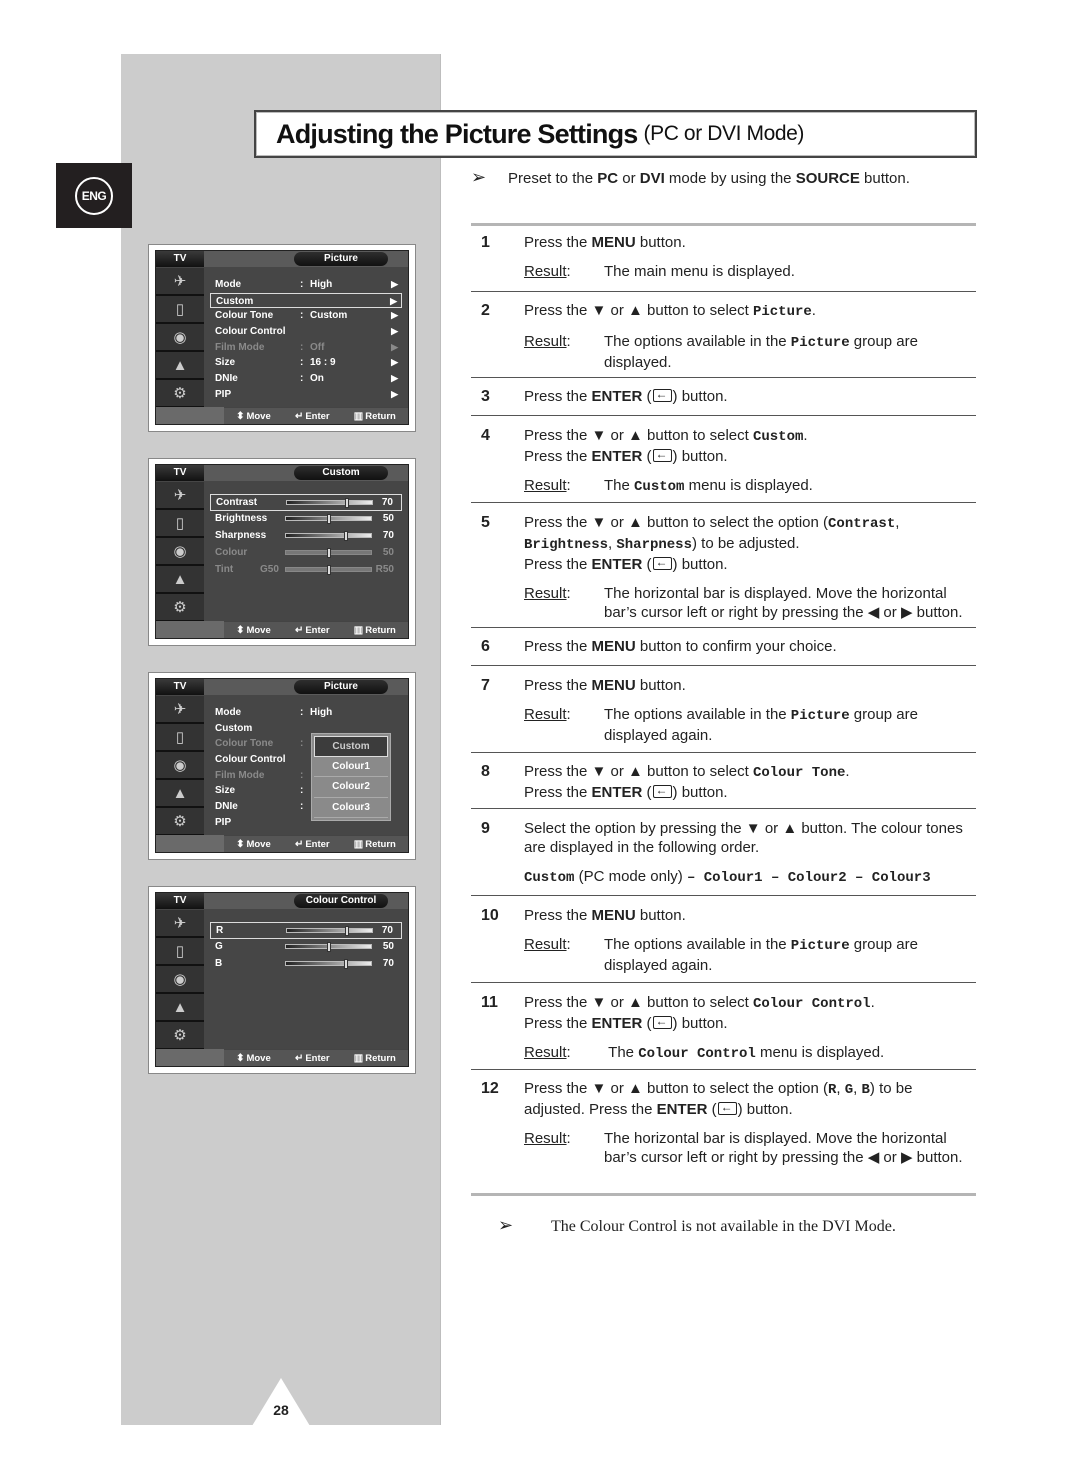  I want to click on dropdown-option: Custom, so click(351, 746).